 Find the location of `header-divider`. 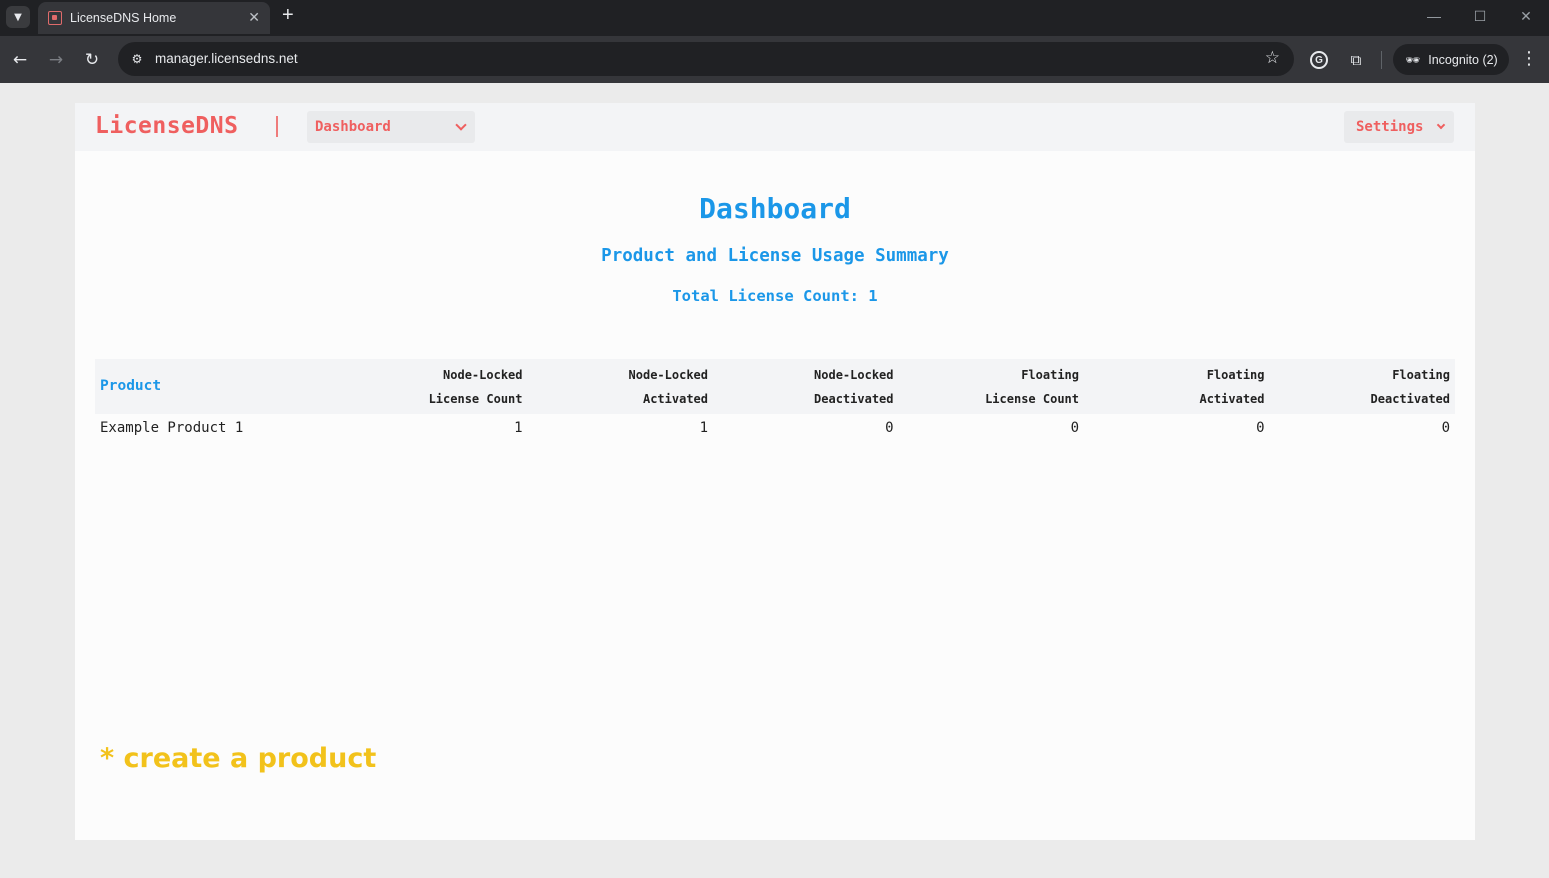

header-divider is located at coordinates (277, 126).